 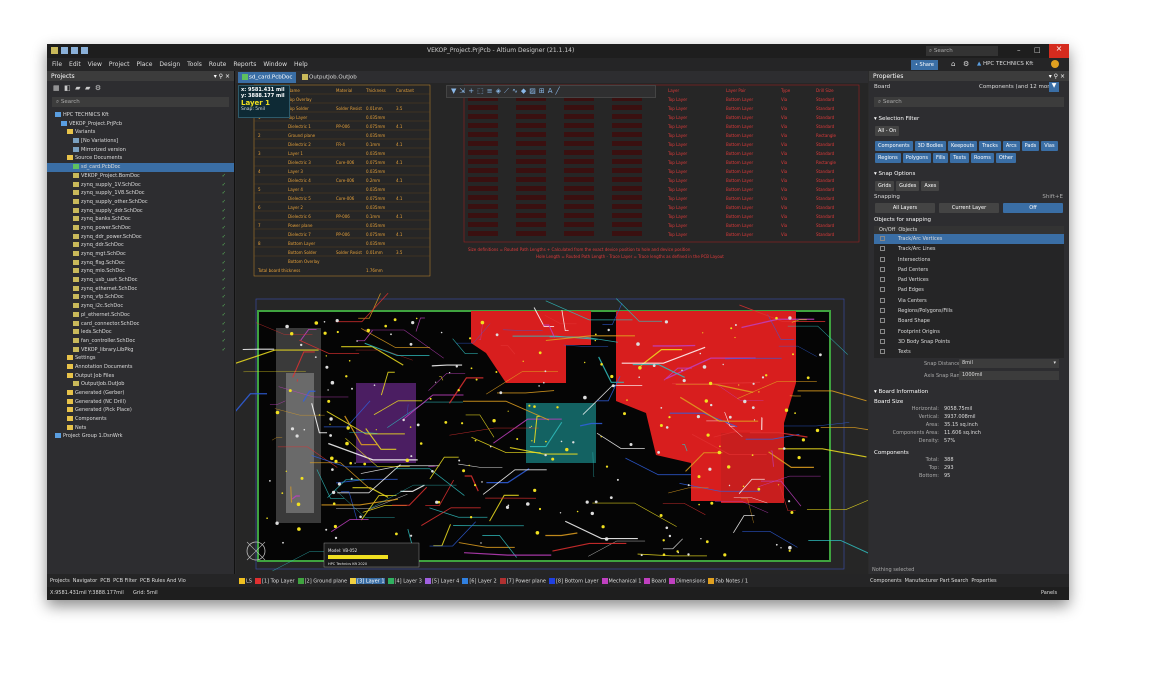 What do you see at coordinates (140, 211) in the screenshot?
I see `tree-item: zynq_supply_ddr.SchDoc ✓` at bounding box center [140, 211].